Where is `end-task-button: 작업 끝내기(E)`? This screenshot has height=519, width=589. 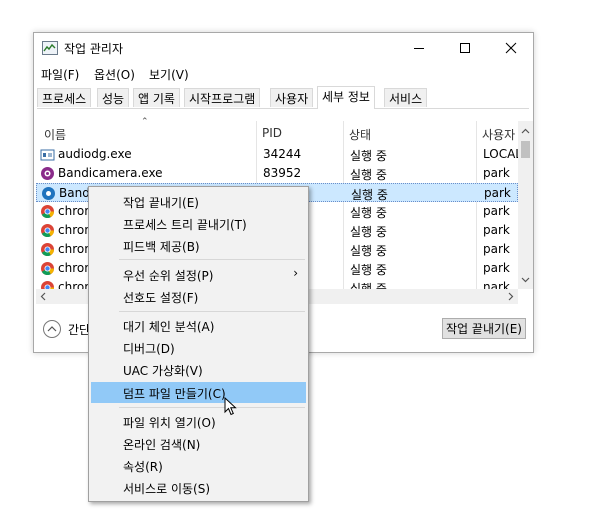
end-task-button: 작업 끝내기(E) is located at coordinates (484, 328).